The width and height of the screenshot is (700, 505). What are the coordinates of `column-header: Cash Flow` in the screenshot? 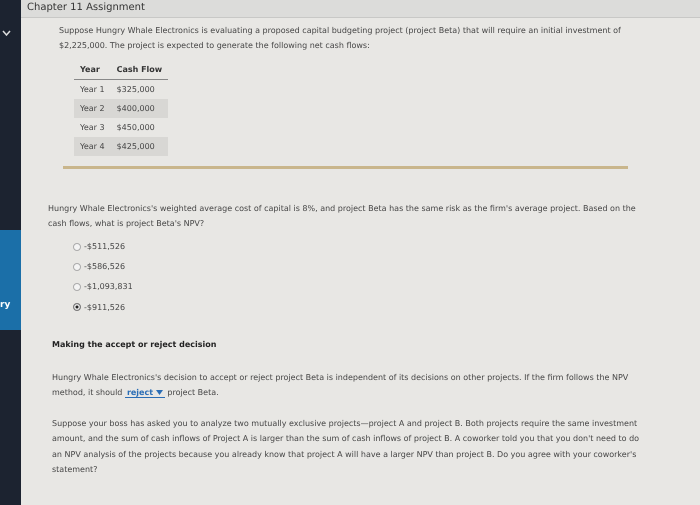 It's located at (139, 70).